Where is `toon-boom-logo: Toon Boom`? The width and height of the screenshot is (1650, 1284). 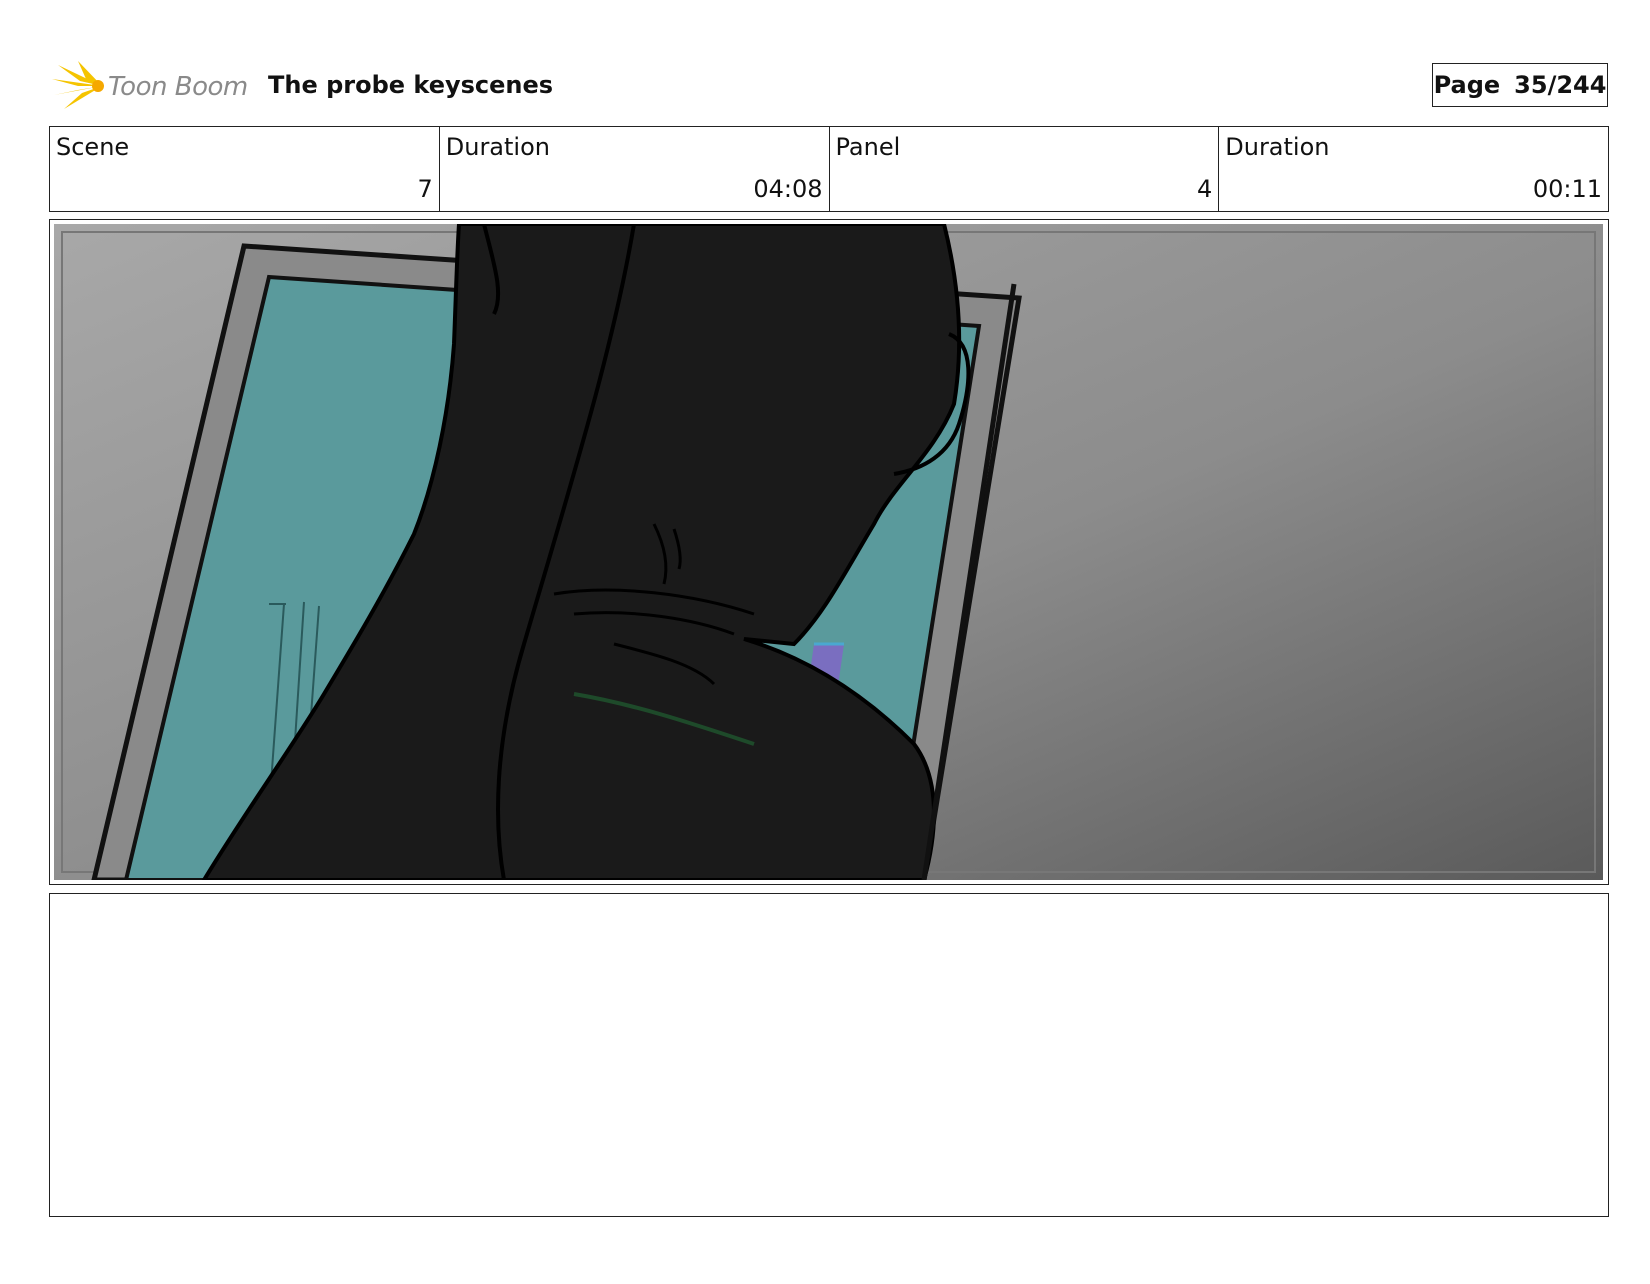 toon-boom-logo: Toon Boom is located at coordinates (150, 86).